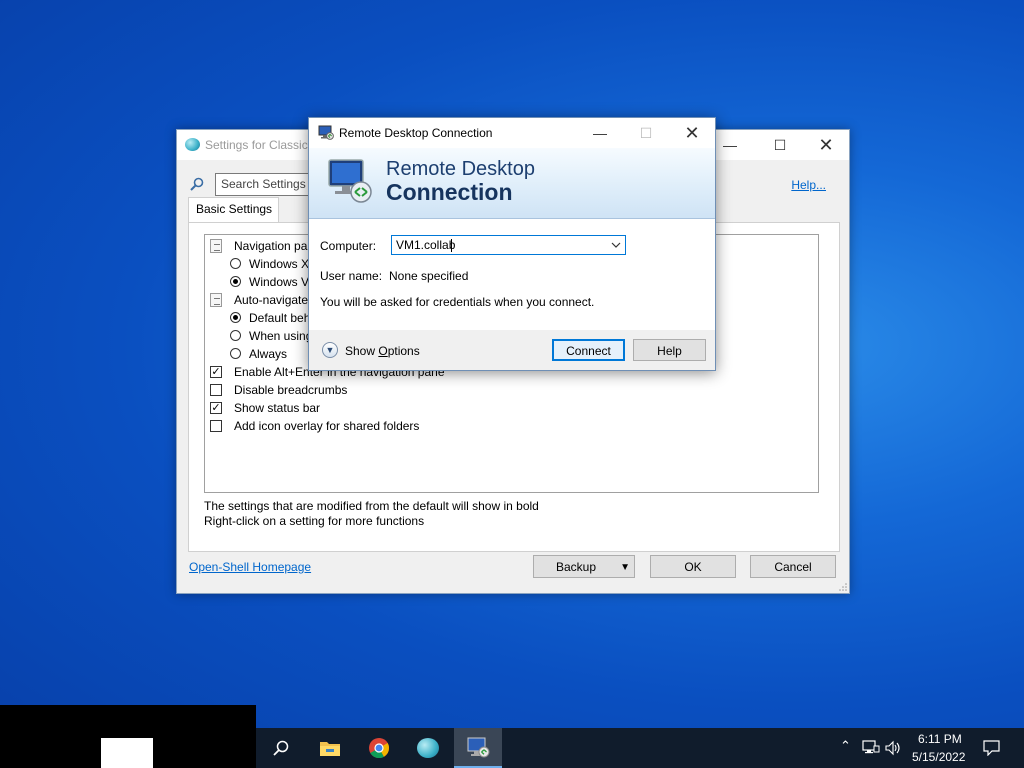  Describe the element at coordinates (508, 245) in the screenshot. I see `computer-combobox: VM1.collab` at that location.